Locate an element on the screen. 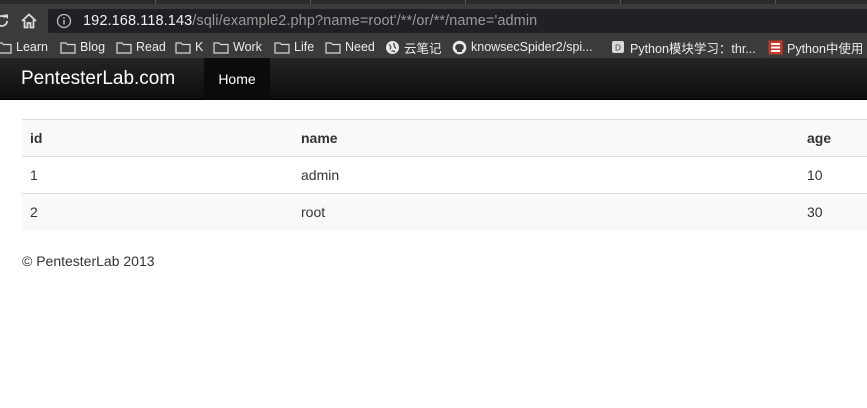 The height and width of the screenshot is (408, 867). home-icon is located at coordinates (29, 21).